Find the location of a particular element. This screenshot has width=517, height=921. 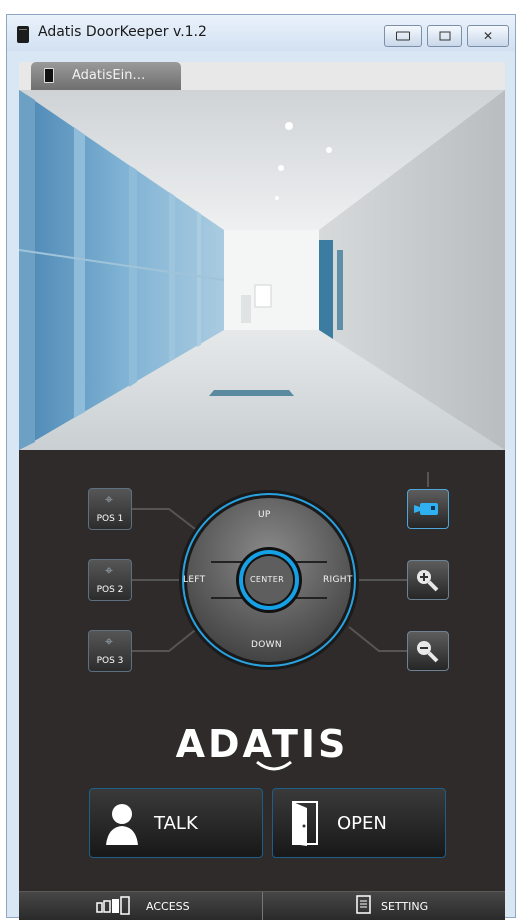

dpad-down-button: DOWN is located at coordinates (266, 645).